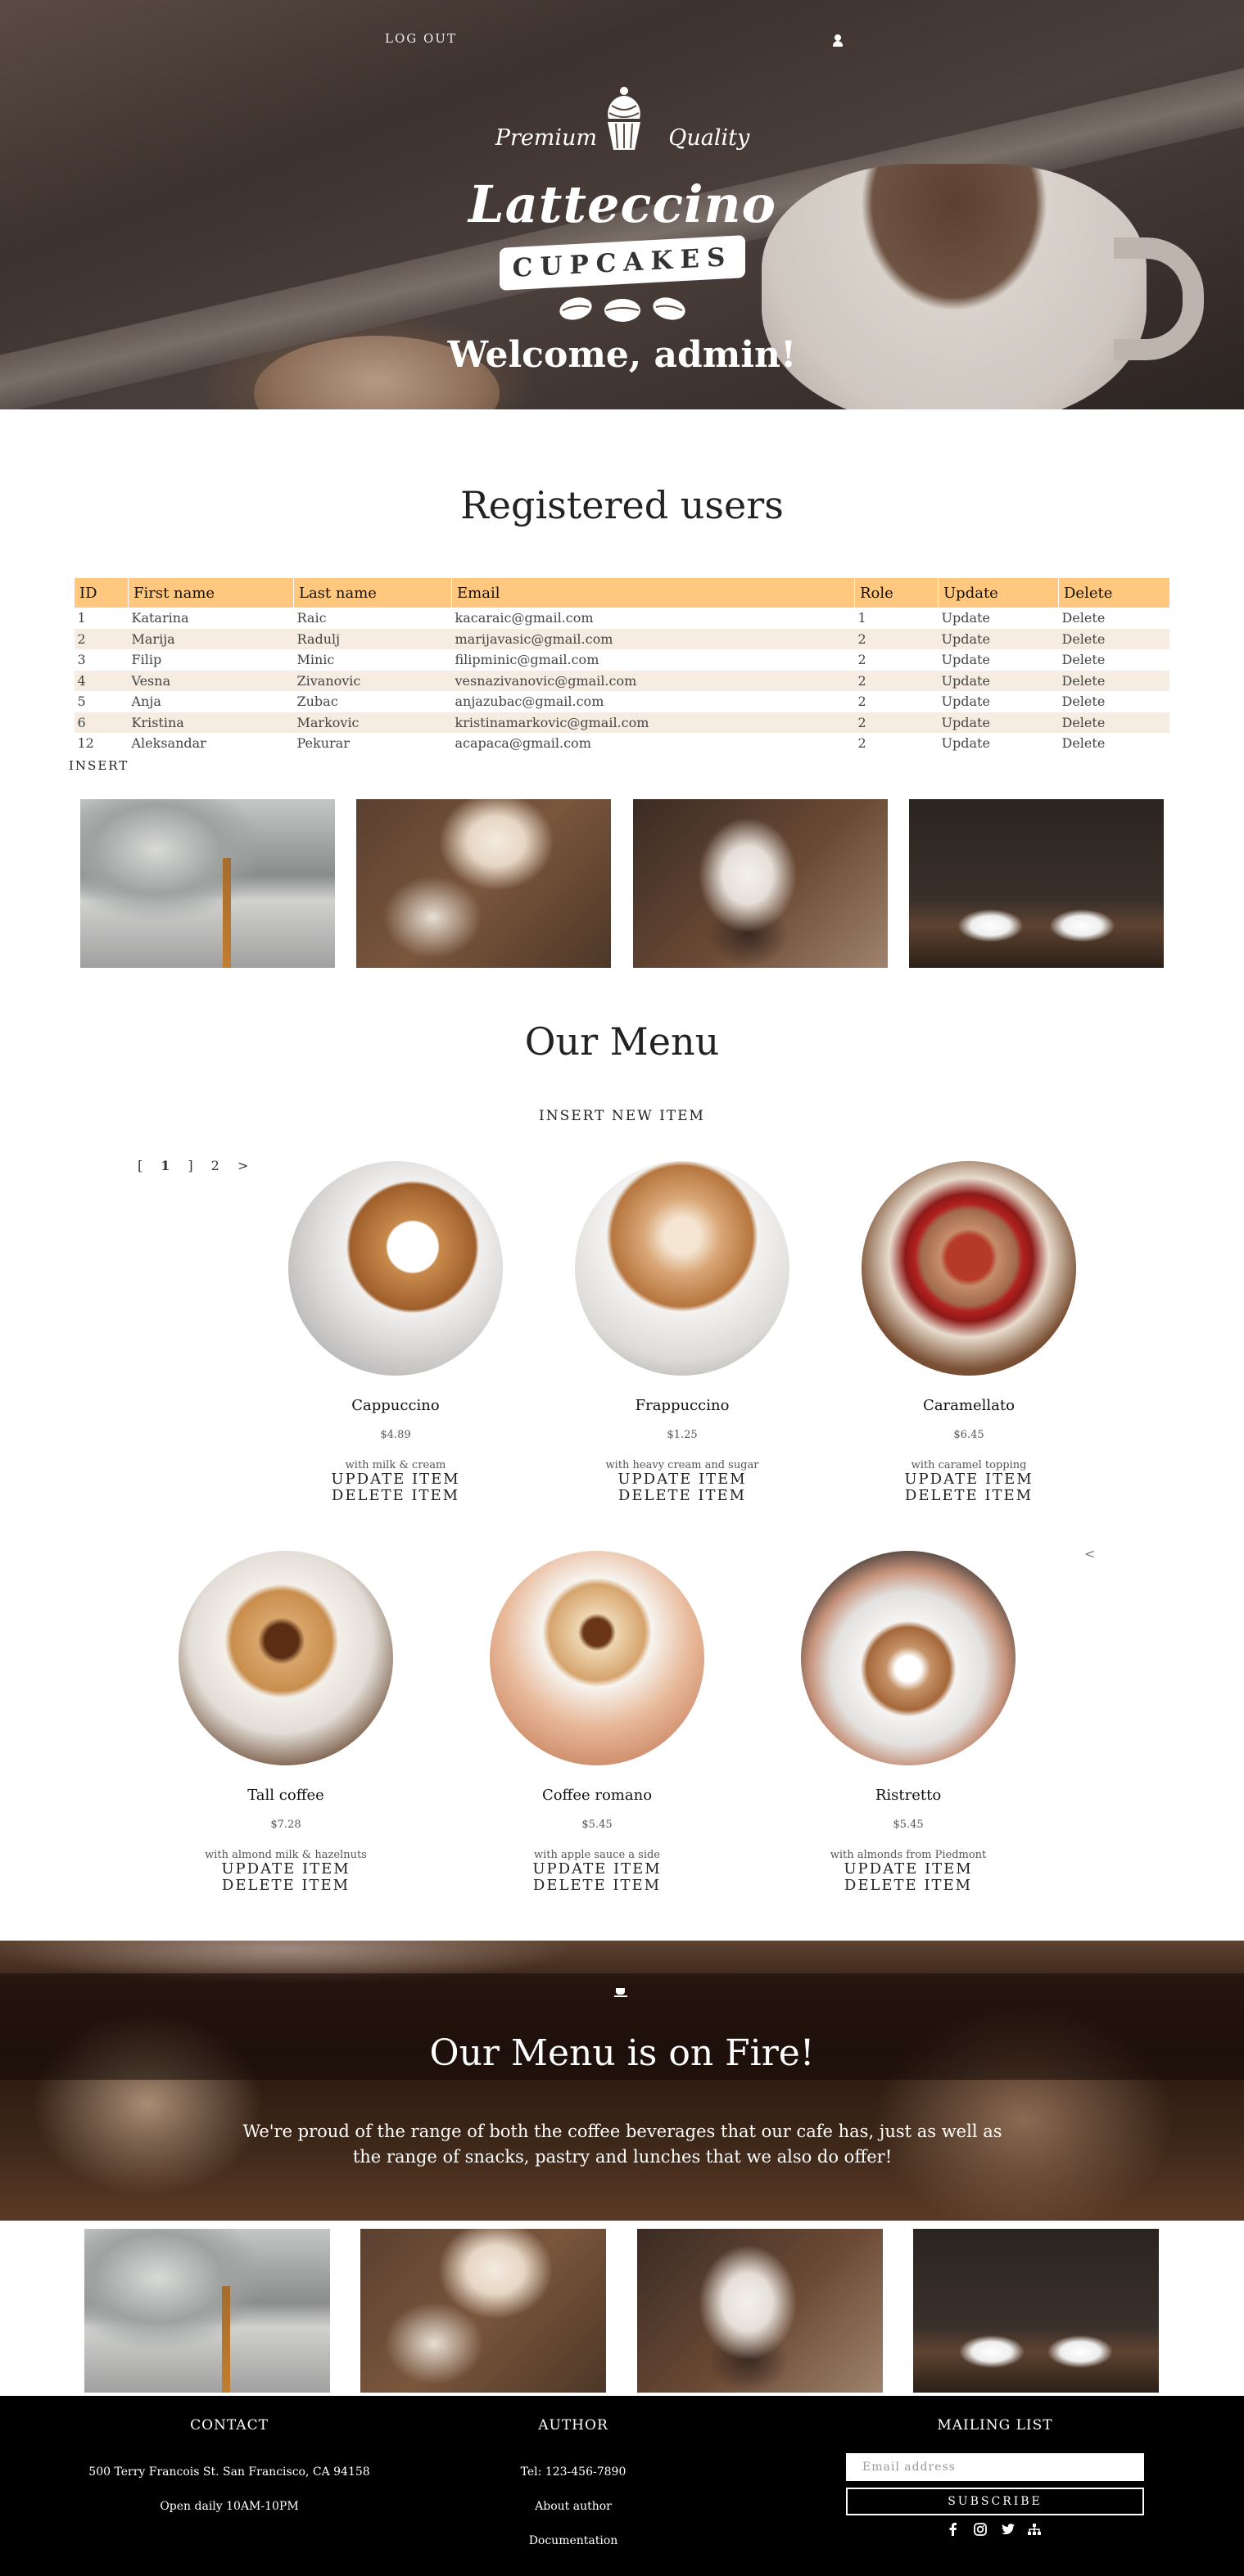  What do you see at coordinates (653, 593) in the screenshot?
I see `col-email: Email` at bounding box center [653, 593].